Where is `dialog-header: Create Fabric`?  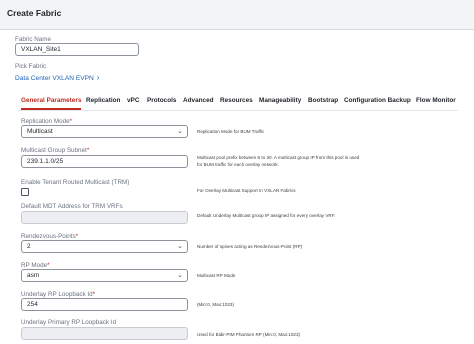
dialog-header: Create Fabric is located at coordinates (237, 15).